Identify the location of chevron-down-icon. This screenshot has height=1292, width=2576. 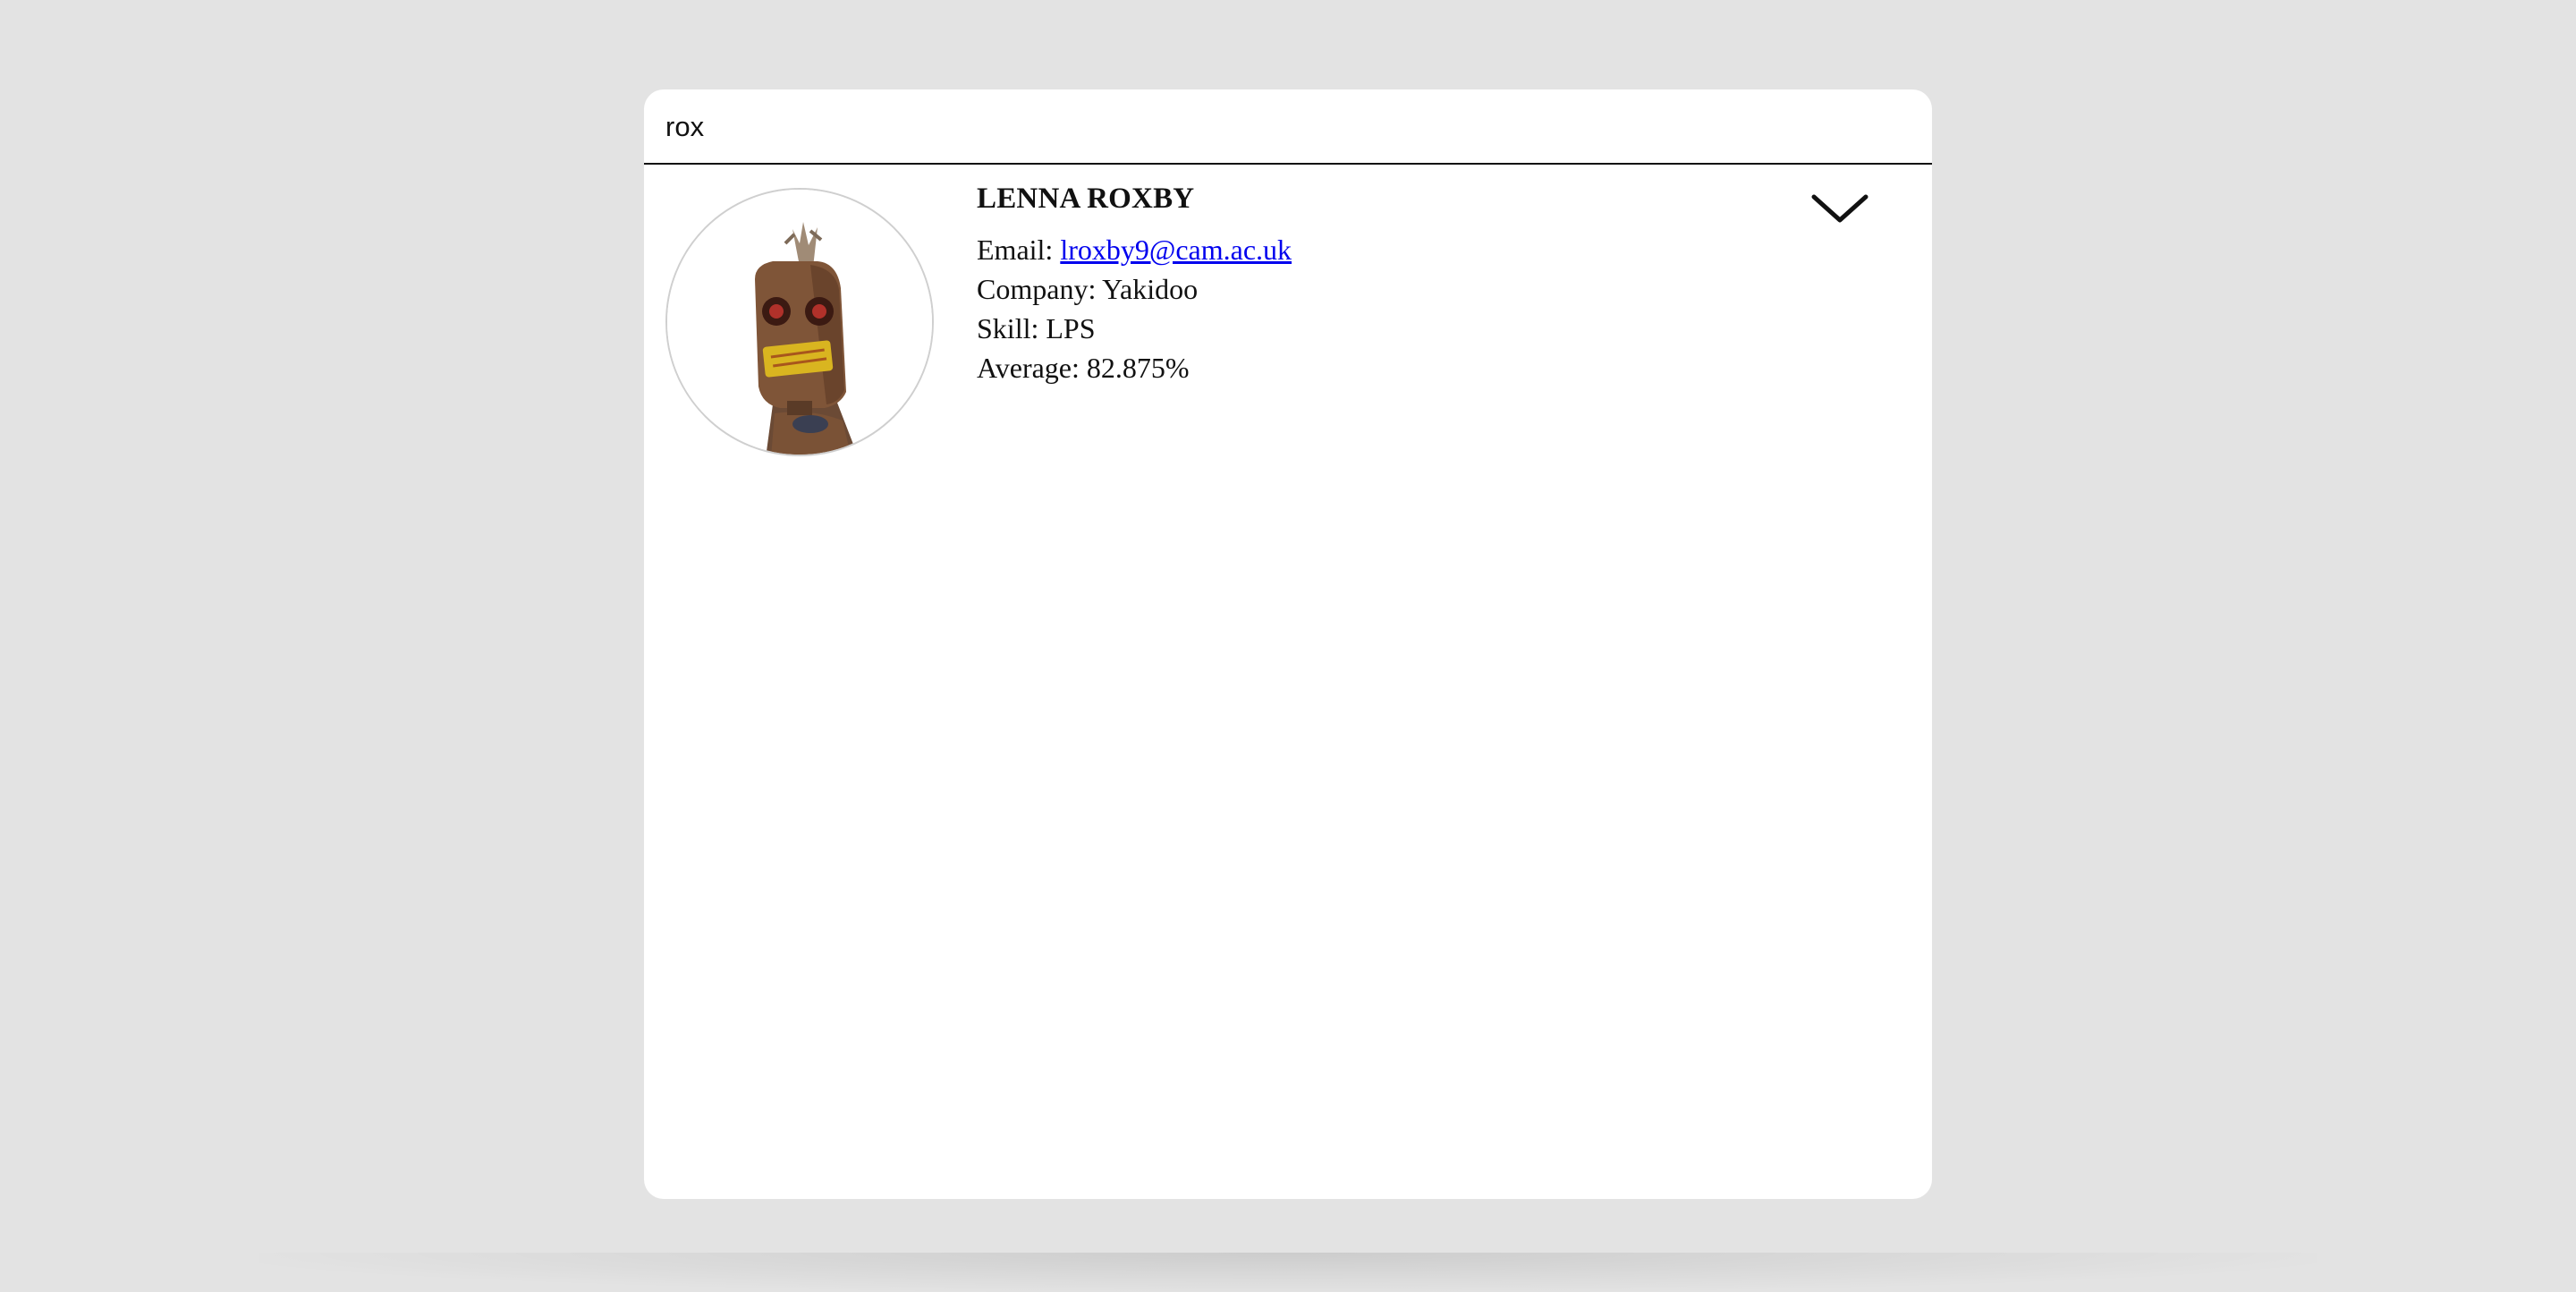
(1839, 208).